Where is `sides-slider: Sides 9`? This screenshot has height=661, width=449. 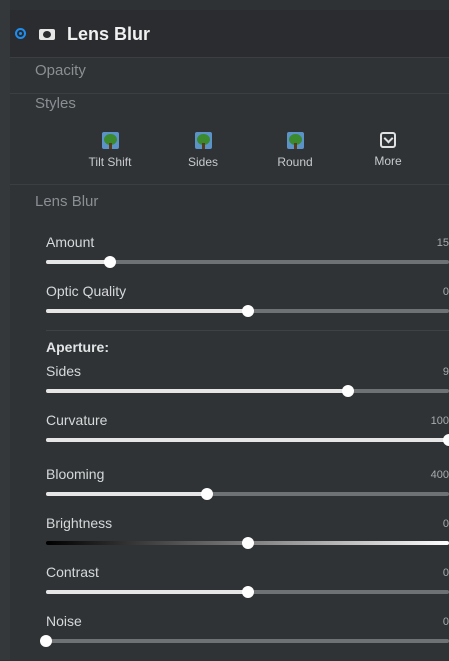
sides-slider: Sides 9 is located at coordinates (229, 386).